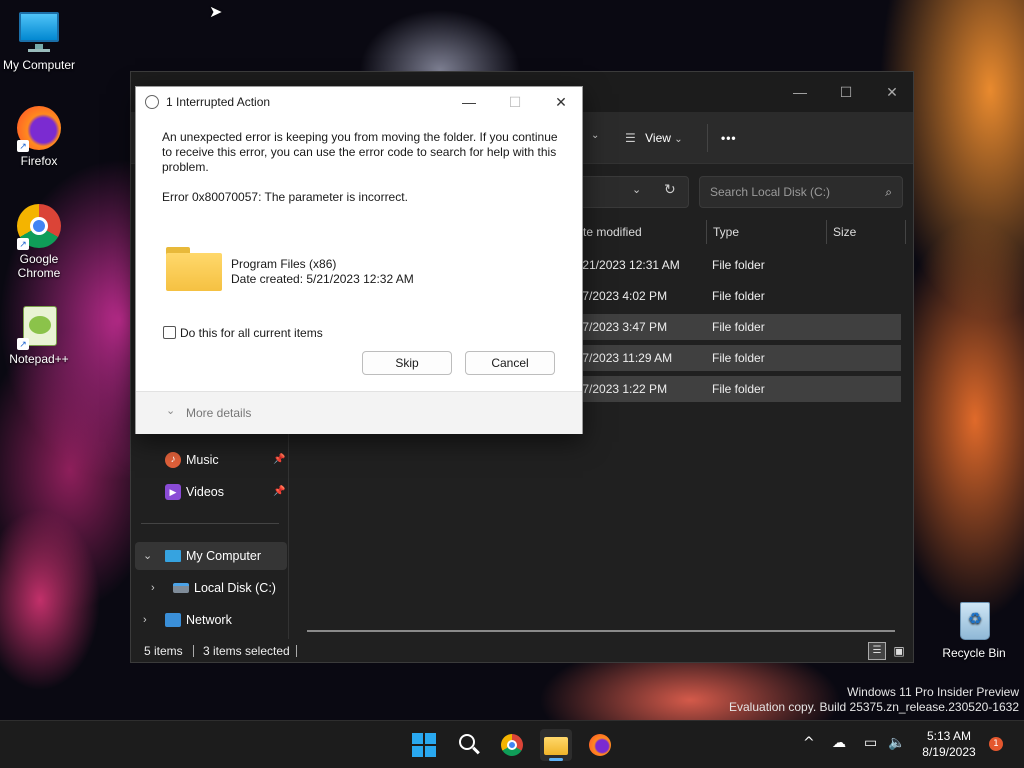 The height and width of the screenshot is (768, 1024). What do you see at coordinates (169, 332) in the screenshot?
I see `apply-all-checkbox` at bounding box center [169, 332].